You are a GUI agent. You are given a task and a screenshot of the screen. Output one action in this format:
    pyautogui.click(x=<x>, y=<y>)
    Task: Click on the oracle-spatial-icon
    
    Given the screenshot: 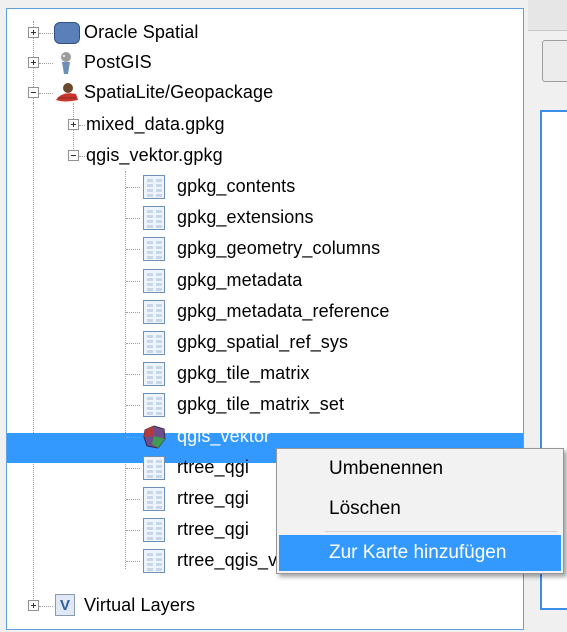 What is the action you would take?
    pyautogui.click(x=67, y=33)
    